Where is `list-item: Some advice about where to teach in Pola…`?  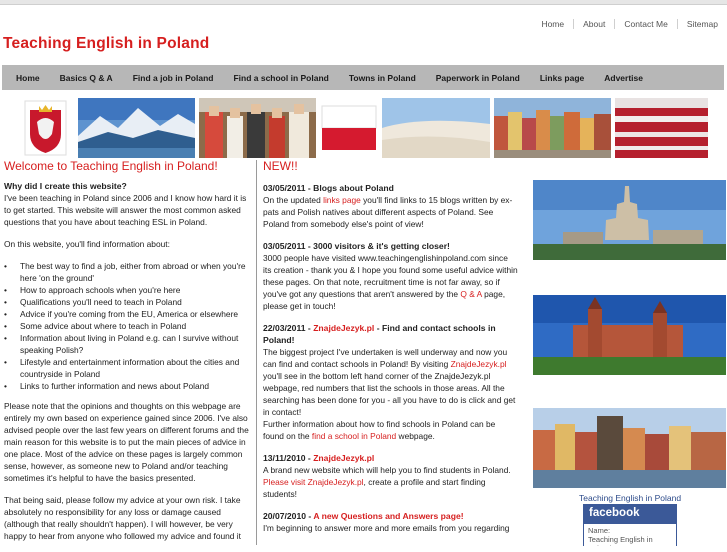 list-item: Some advice about where to teach in Pola… is located at coordinates (127, 326).